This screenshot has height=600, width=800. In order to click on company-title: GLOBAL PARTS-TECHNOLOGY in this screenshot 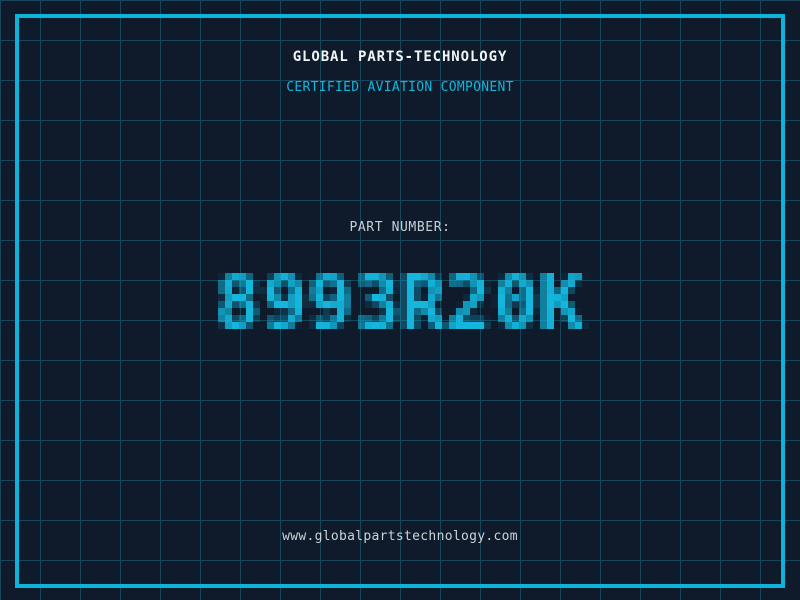, I will do `click(400, 57)`.